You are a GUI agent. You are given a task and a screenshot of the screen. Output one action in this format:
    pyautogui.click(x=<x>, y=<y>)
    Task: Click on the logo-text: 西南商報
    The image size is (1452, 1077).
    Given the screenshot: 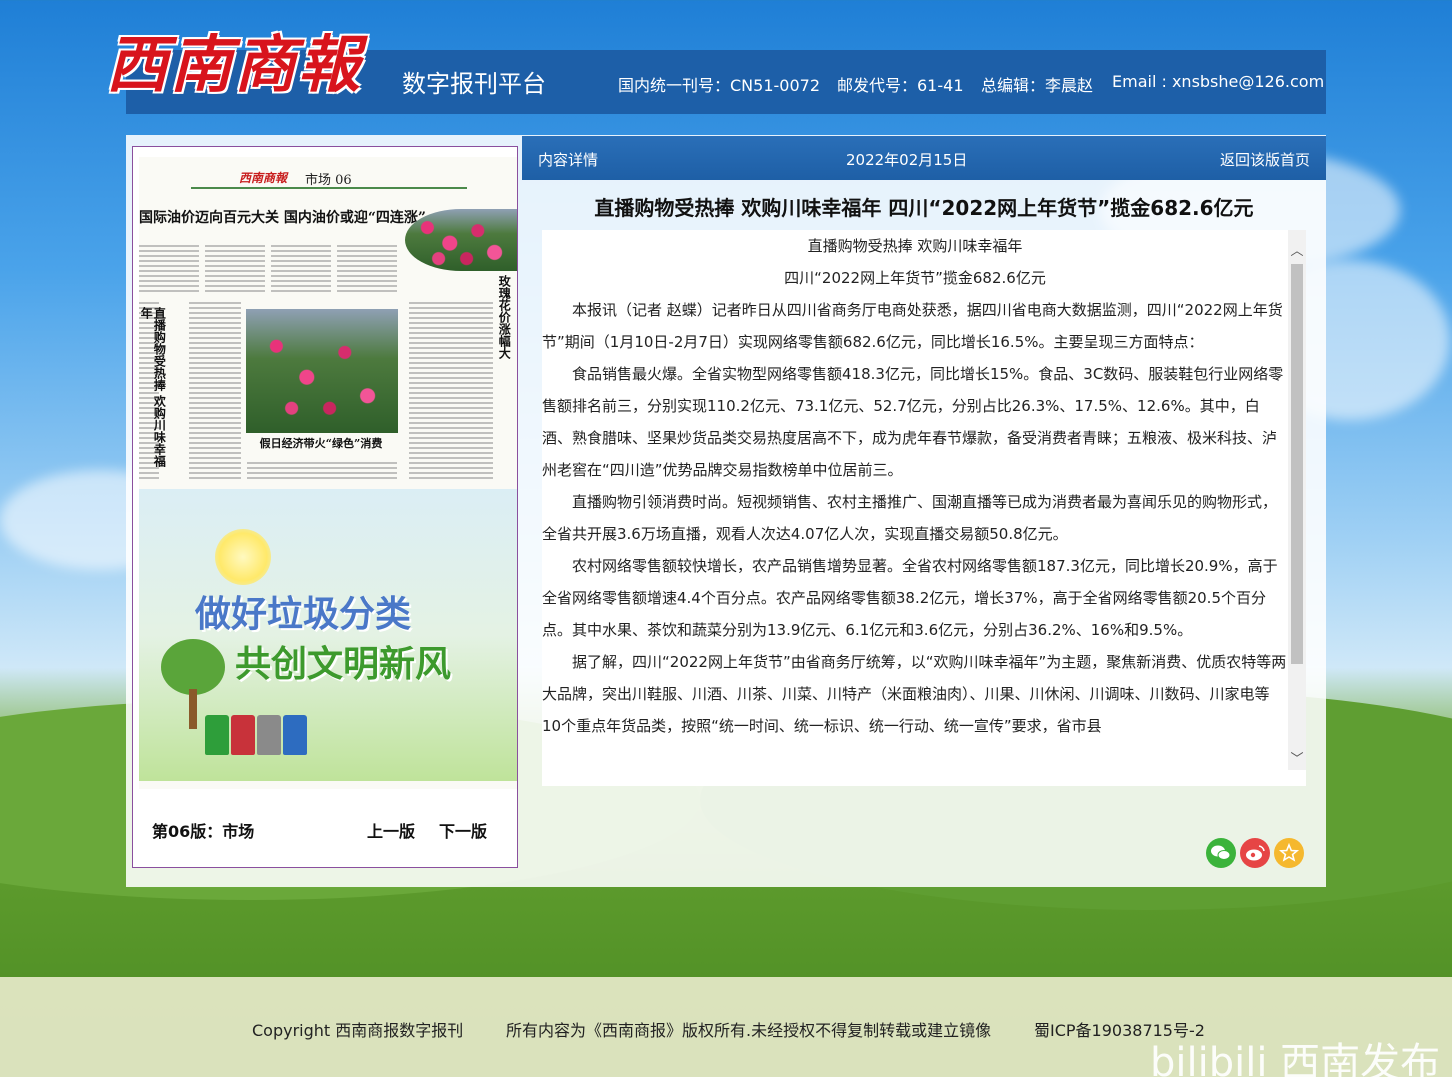 What is the action you would take?
    pyautogui.click(x=234, y=64)
    